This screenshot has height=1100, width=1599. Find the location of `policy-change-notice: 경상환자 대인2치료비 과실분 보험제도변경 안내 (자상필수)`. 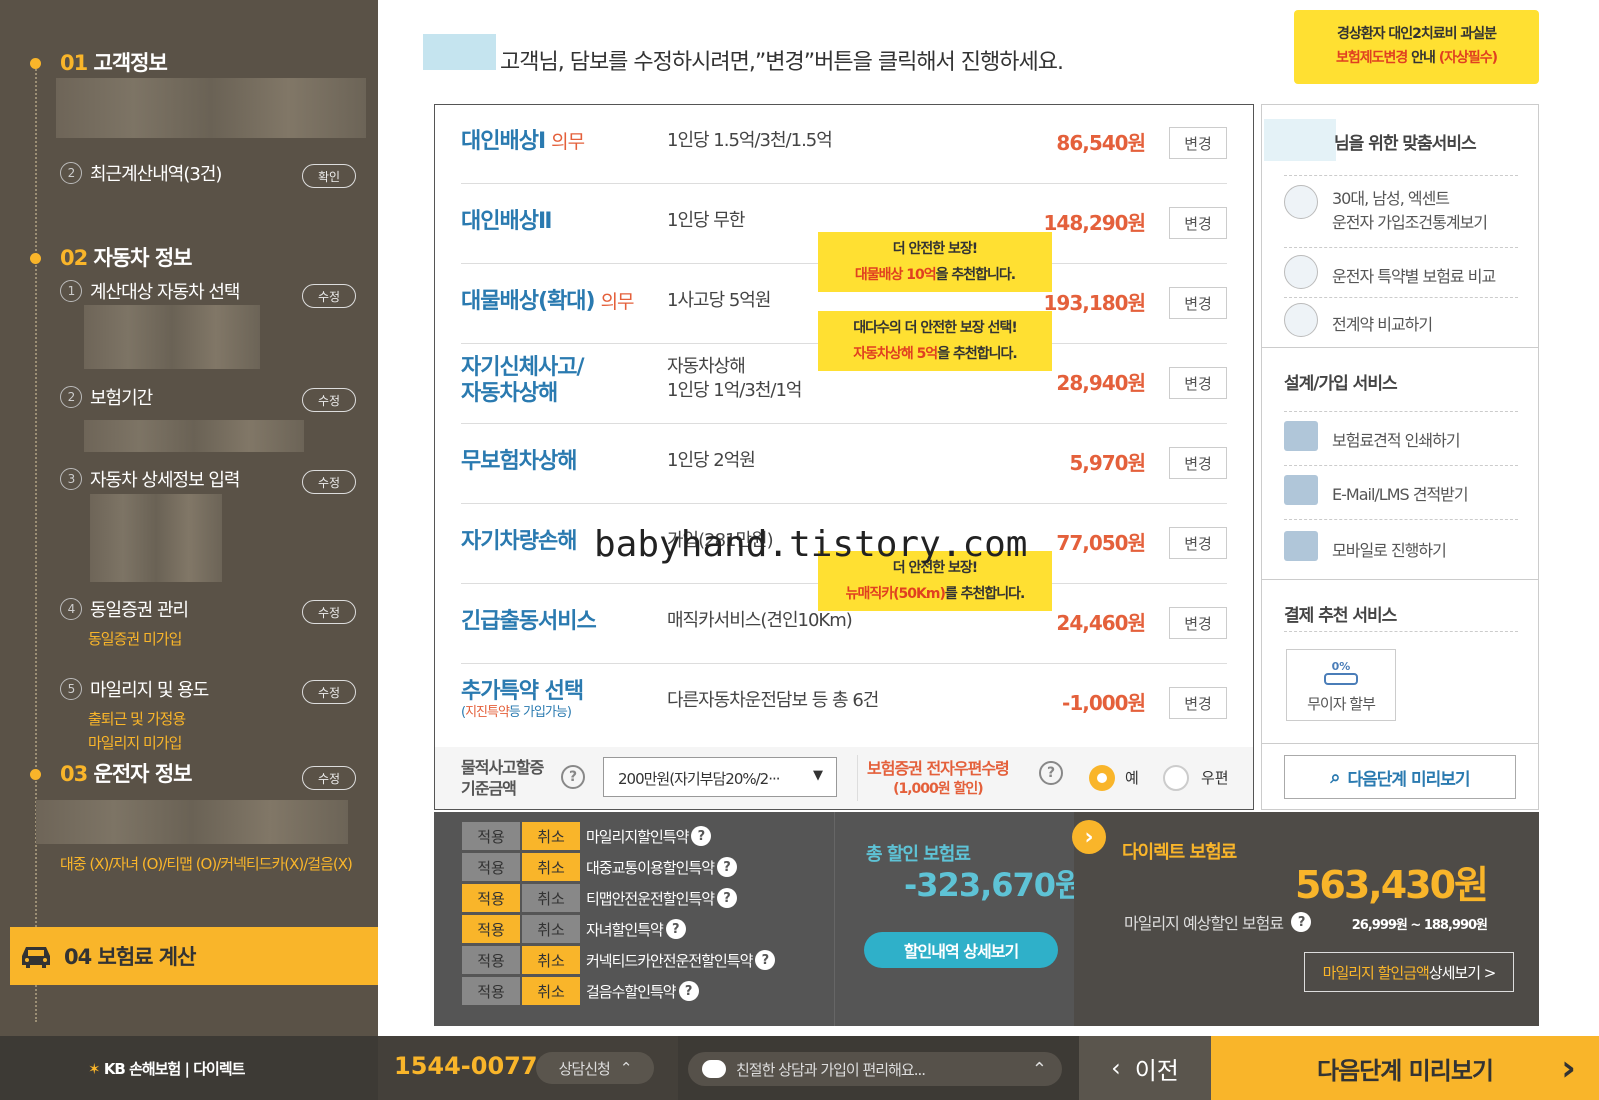

policy-change-notice: 경상환자 대인2치료비 과실분 보험제도변경 안내 (자상필수) is located at coordinates (1416, 47).